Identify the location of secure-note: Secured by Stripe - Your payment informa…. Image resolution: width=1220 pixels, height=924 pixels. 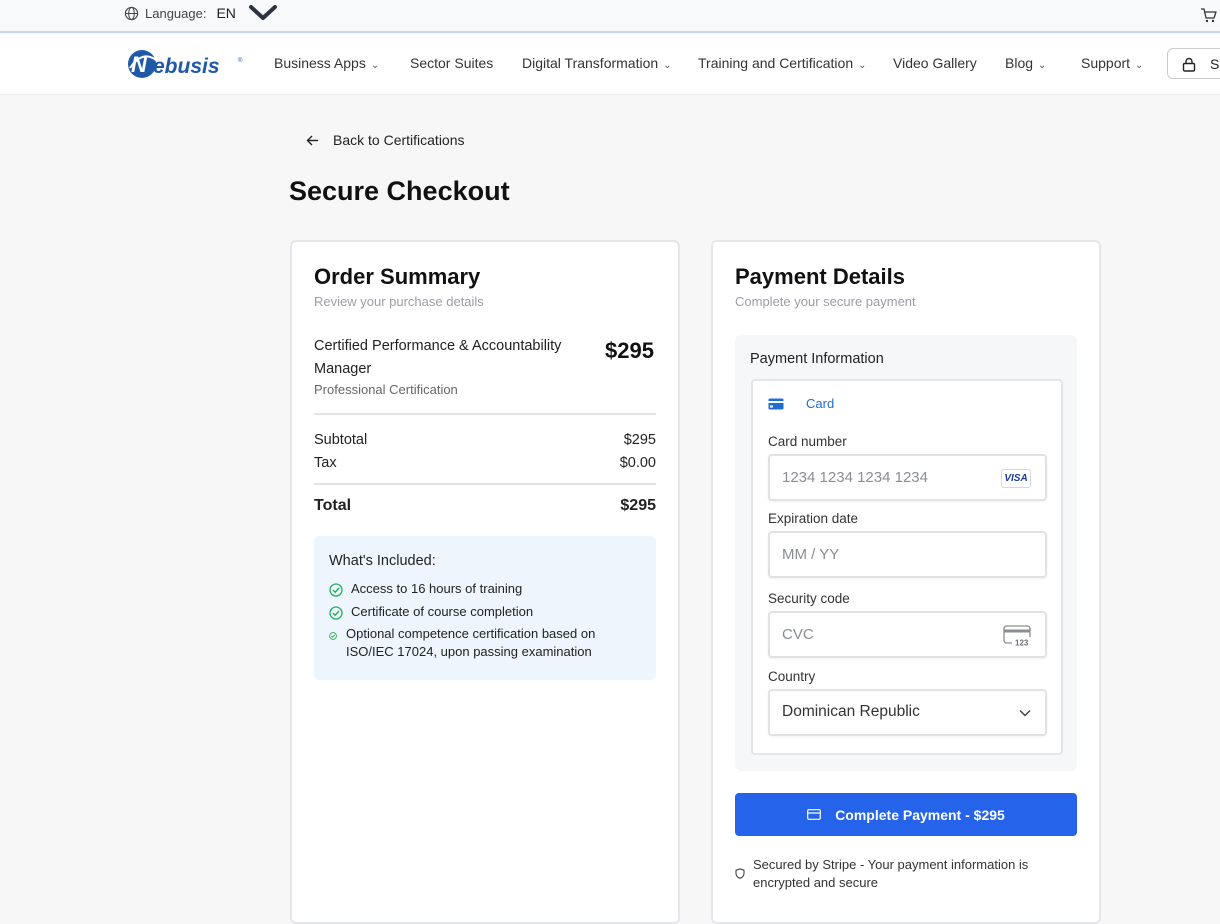
(900, 874).